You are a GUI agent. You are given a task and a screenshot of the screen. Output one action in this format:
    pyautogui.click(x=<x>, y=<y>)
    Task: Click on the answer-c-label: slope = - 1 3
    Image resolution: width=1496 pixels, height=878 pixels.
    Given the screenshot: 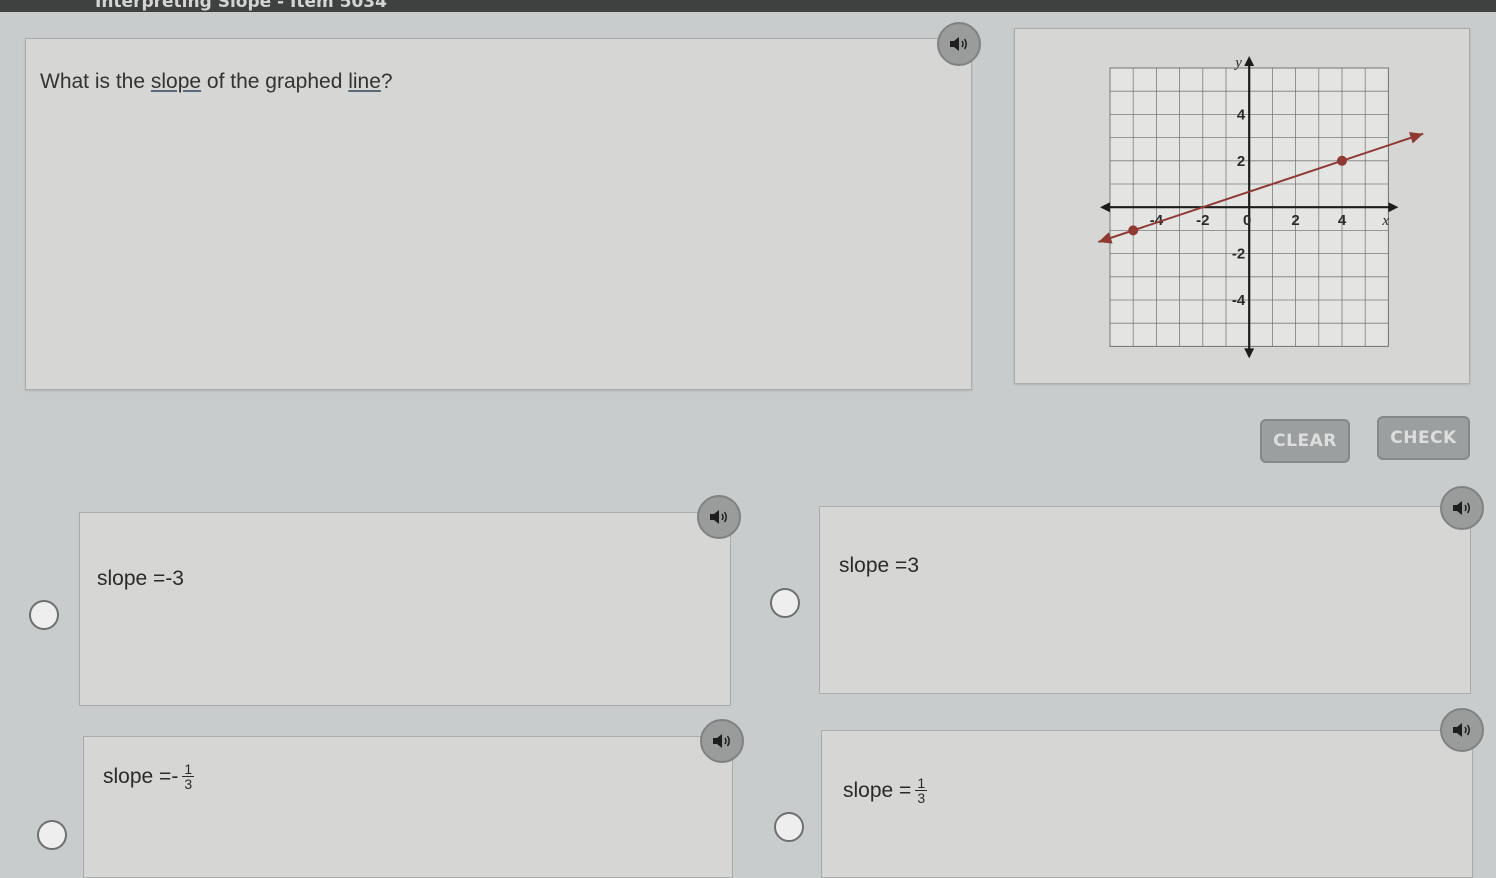 What is the action you would take?
    pyautogui.click(x=149, y=776)
    